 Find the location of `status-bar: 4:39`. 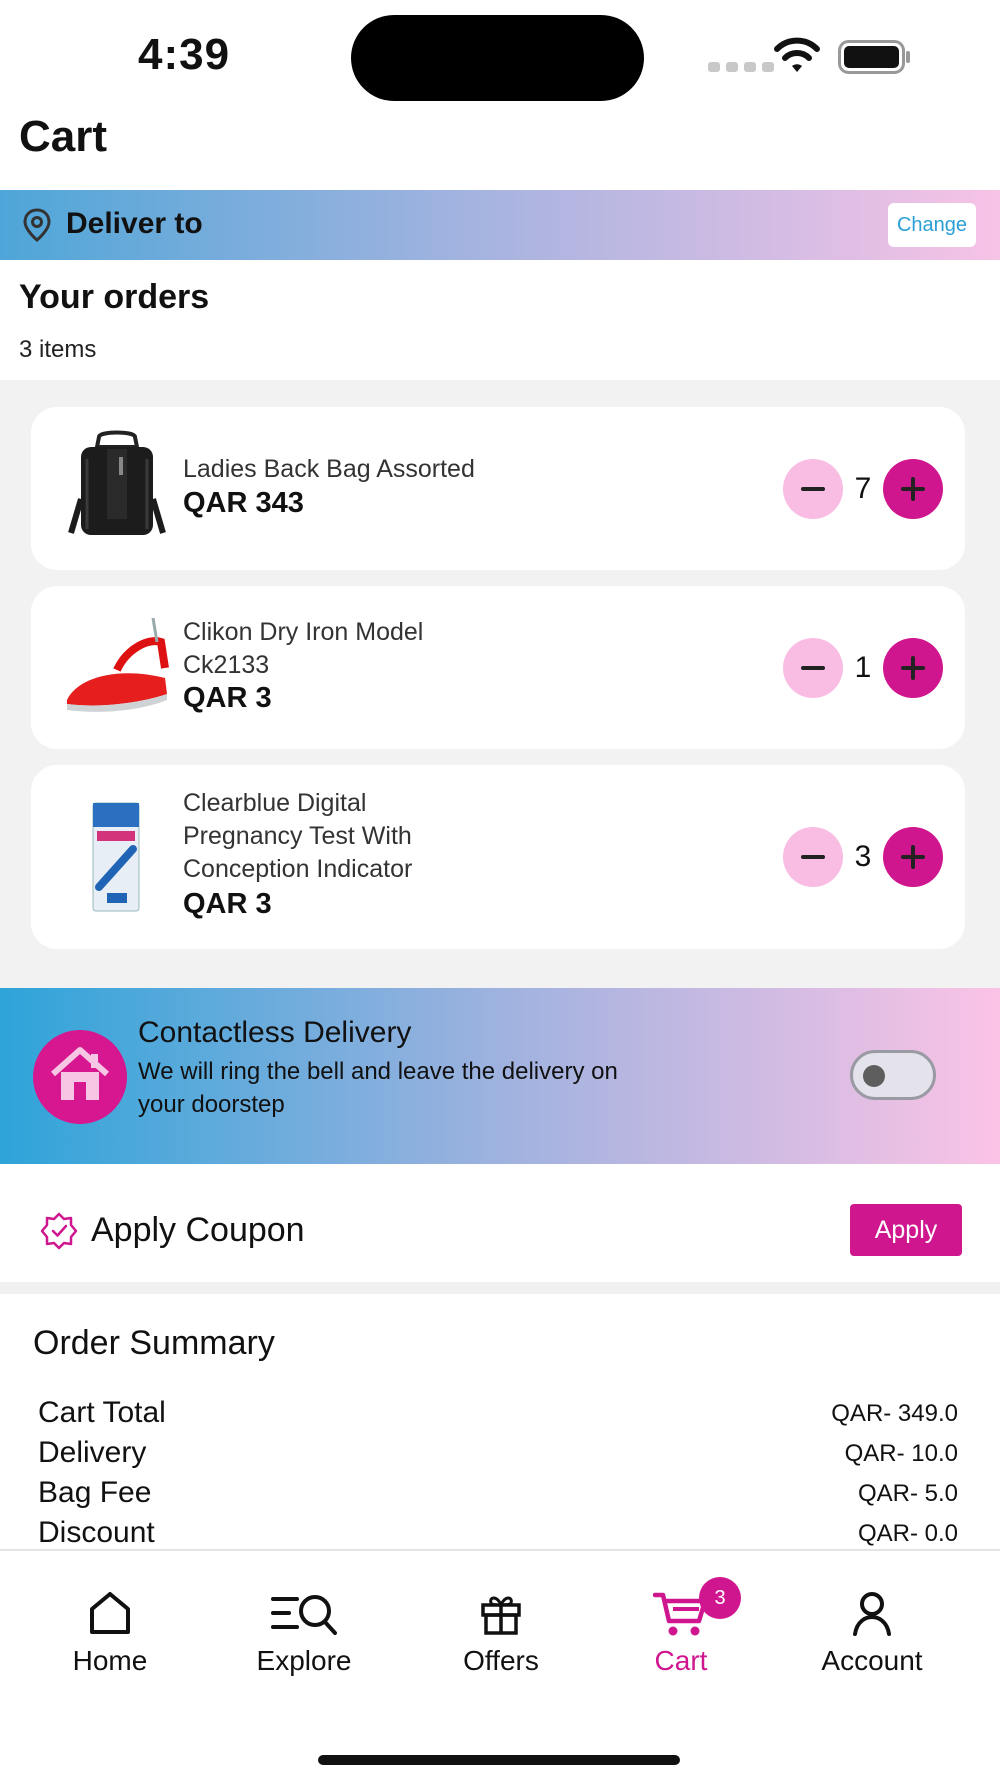

status-bar: 4:39 is located at coordinates (500, 55).